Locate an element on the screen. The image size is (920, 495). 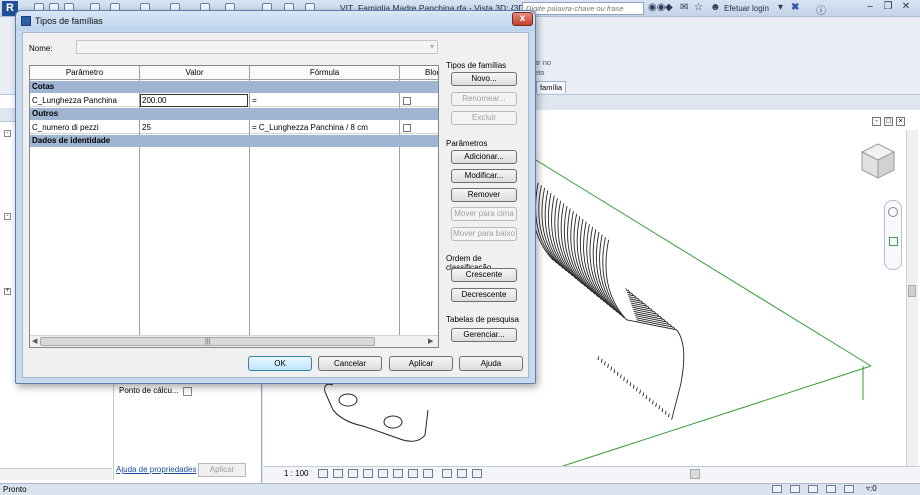
lookup-tables-label: Tabelas de pesquisa is located at coordinates (482, 319).